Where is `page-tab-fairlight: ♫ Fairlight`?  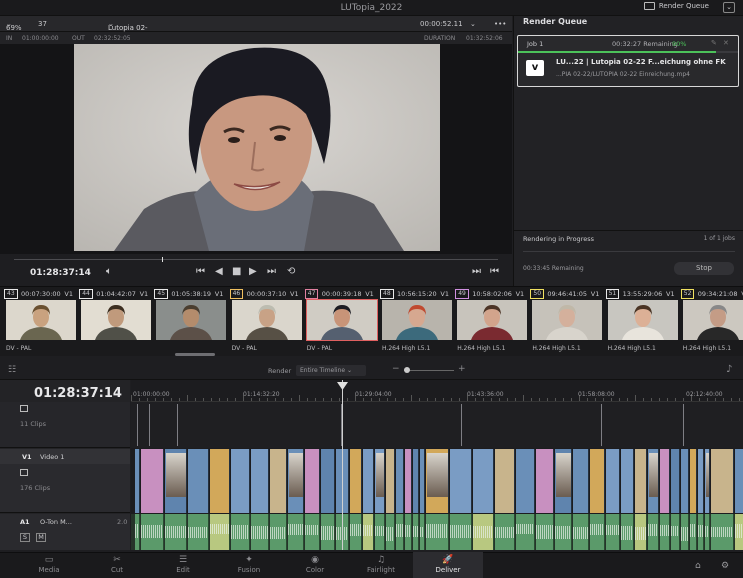
page-tab-fairlight: ♫ Fairlight is located at coordinates (381, 565).